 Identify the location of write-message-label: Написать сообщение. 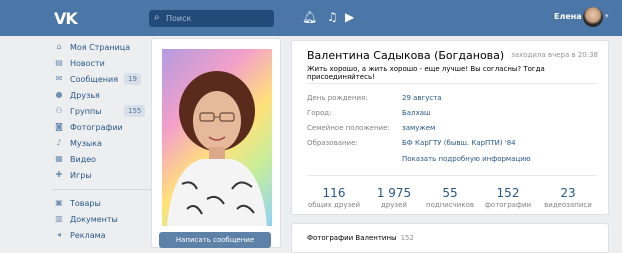
(215, 240).